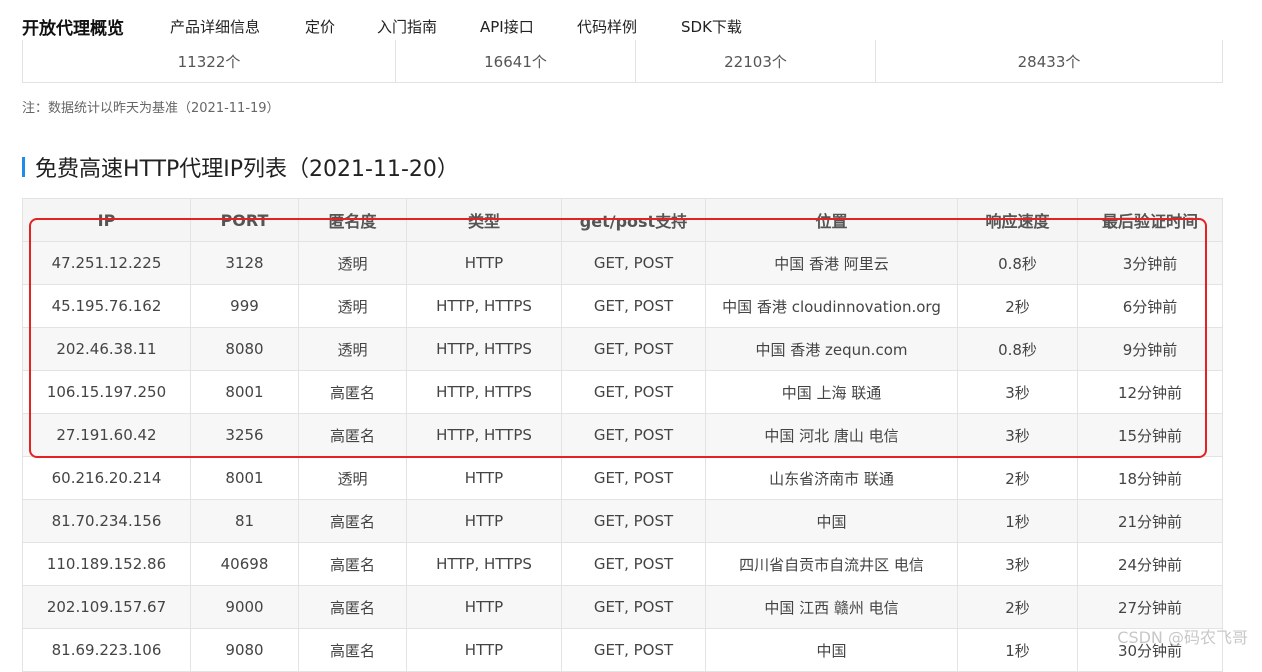  What do you see at coordinates (1150, 306) in the screenshot?
I see `cell-last-verified: 6分钟前` at bounding box center [1150, 306].